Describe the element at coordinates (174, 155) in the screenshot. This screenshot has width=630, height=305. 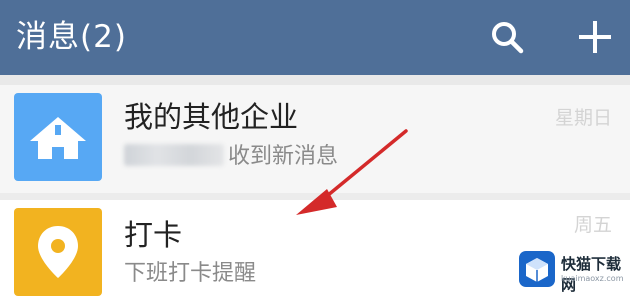
I see `blurred-sender` at that location.